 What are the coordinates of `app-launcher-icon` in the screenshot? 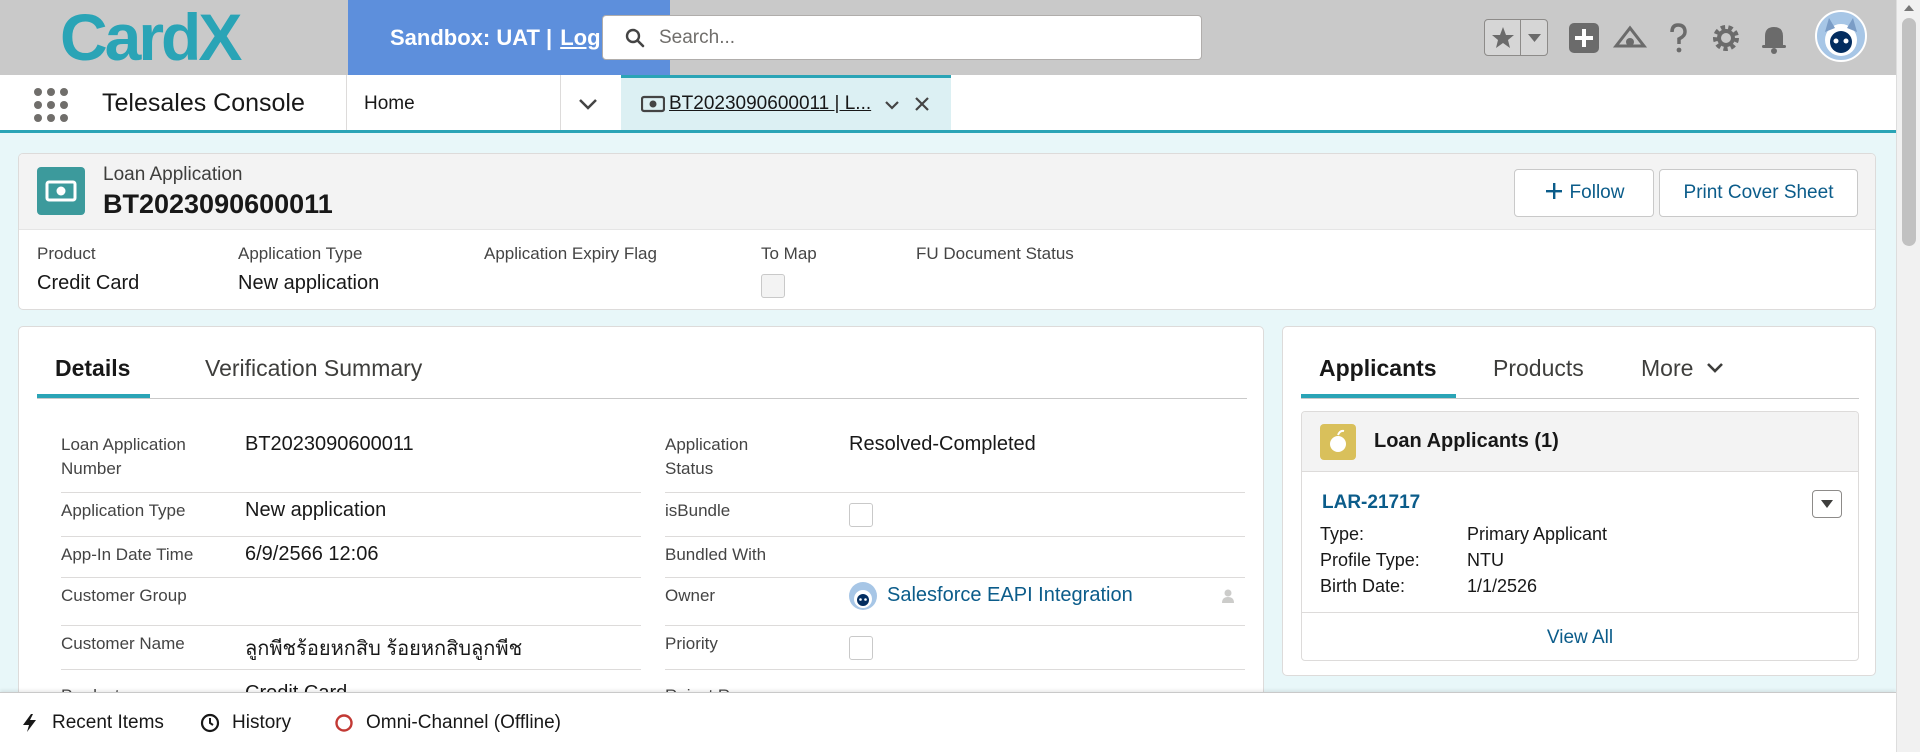 It's located at (51, 105).